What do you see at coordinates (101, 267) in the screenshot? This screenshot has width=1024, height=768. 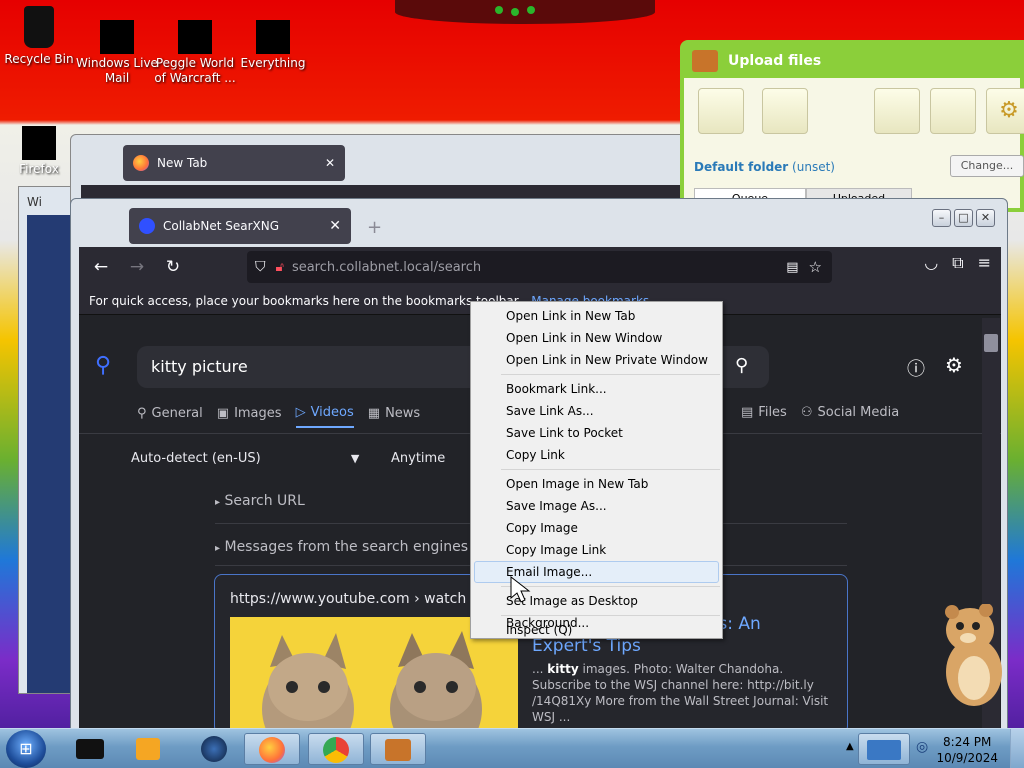 I see `back-icon: ←` at bounding box center [101, 267].